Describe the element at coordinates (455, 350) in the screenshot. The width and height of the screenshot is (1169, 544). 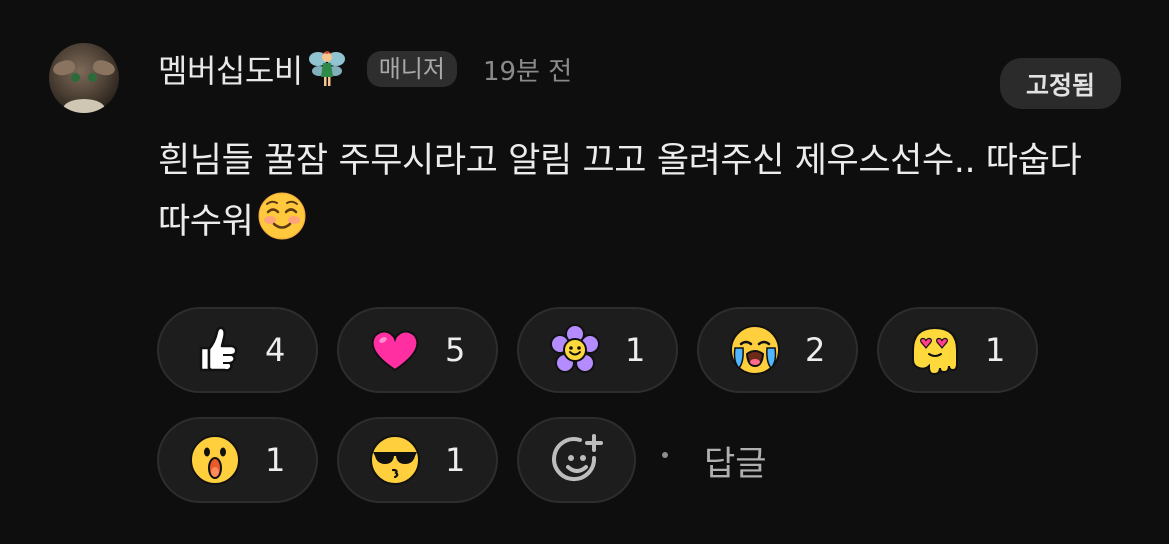
I see `reaction-count: 5` at that location.